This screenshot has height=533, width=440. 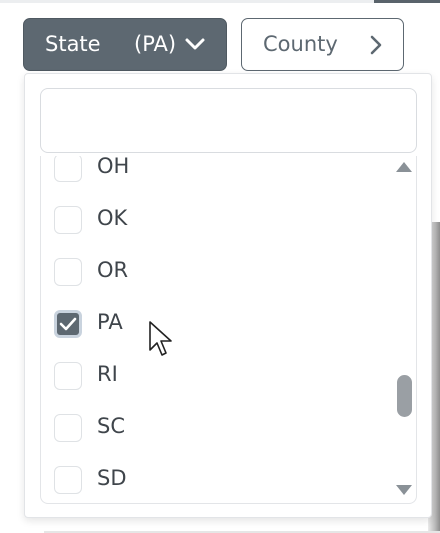 What do you see at coordinates (112, 478) in the screenshot?
I see `state-option-label: SD` at bounding box center [112, 478].